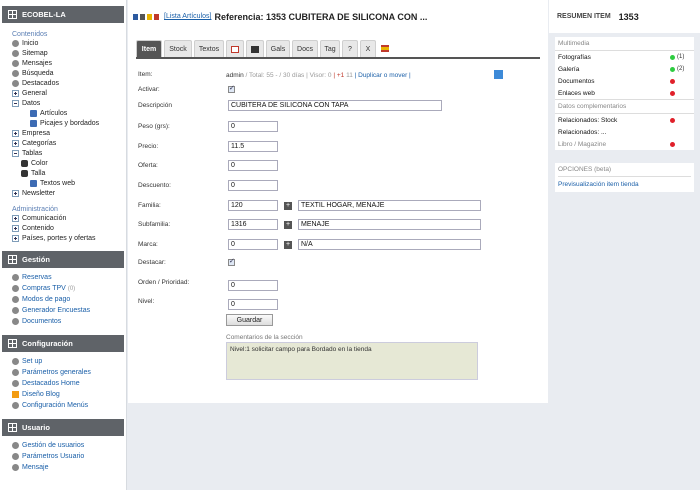  I want to click on tab-help: ?, so click(350, 48).